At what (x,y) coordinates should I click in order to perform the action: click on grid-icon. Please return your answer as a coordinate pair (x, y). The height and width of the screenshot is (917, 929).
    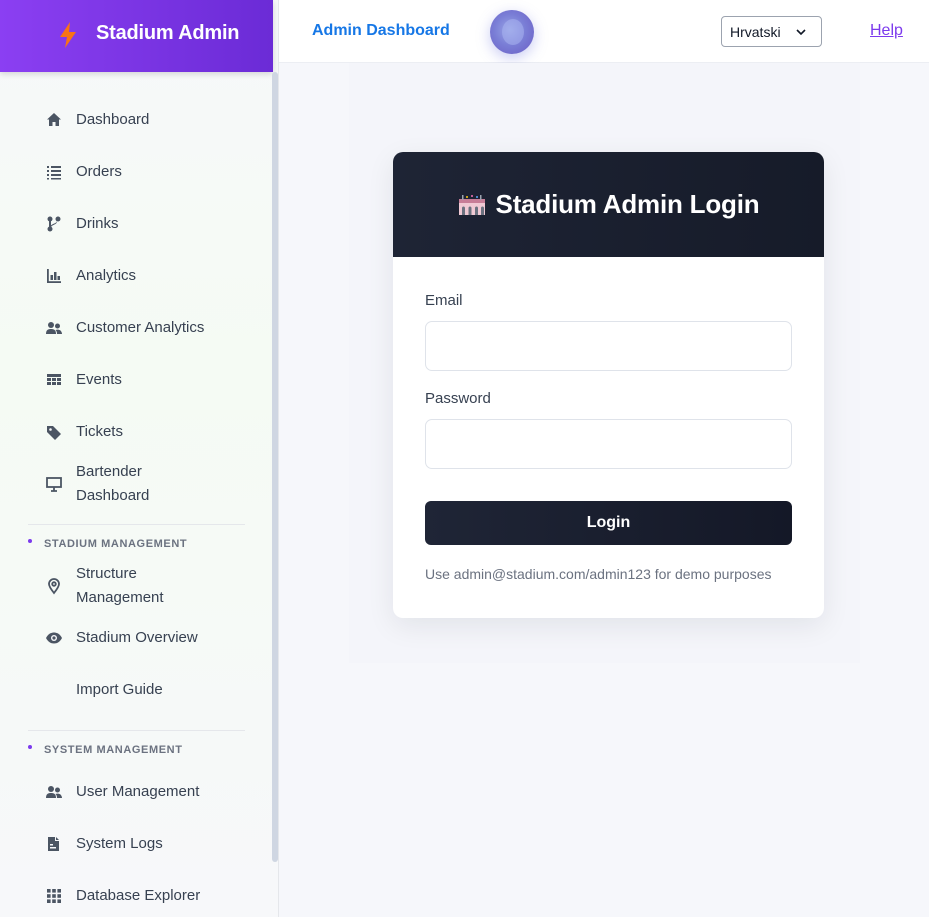
    Looking at the image, I should click on (54, 896).